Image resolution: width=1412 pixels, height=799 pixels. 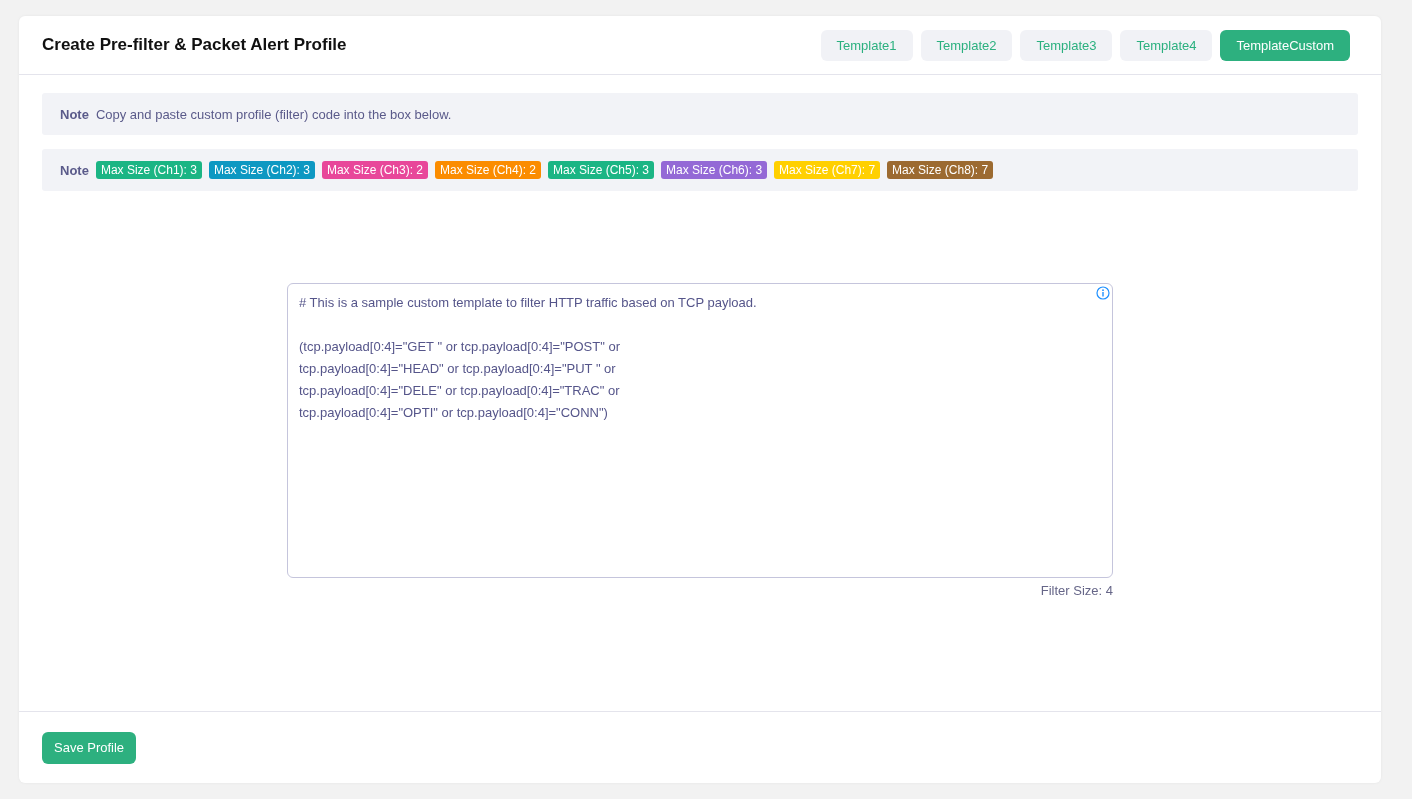 What do you see at coordinates (940, 170) in the screenshot?
I see `size-badge: Max Size (Ch8): 7` at bounding box center [940, 170].